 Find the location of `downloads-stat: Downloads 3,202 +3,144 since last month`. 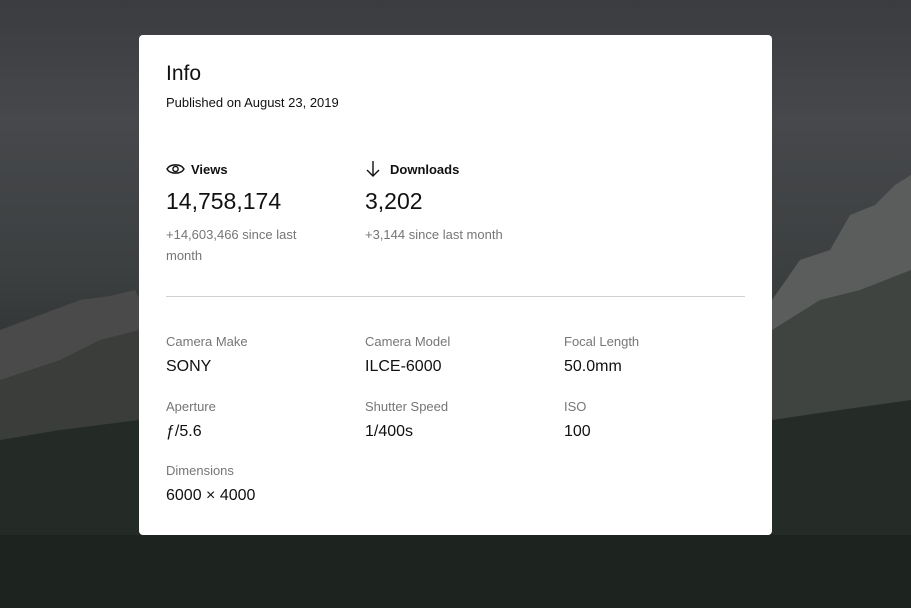

downloads-stat: Downloads 3,202 +3,144 since last month is located at coordinates (450, 202).